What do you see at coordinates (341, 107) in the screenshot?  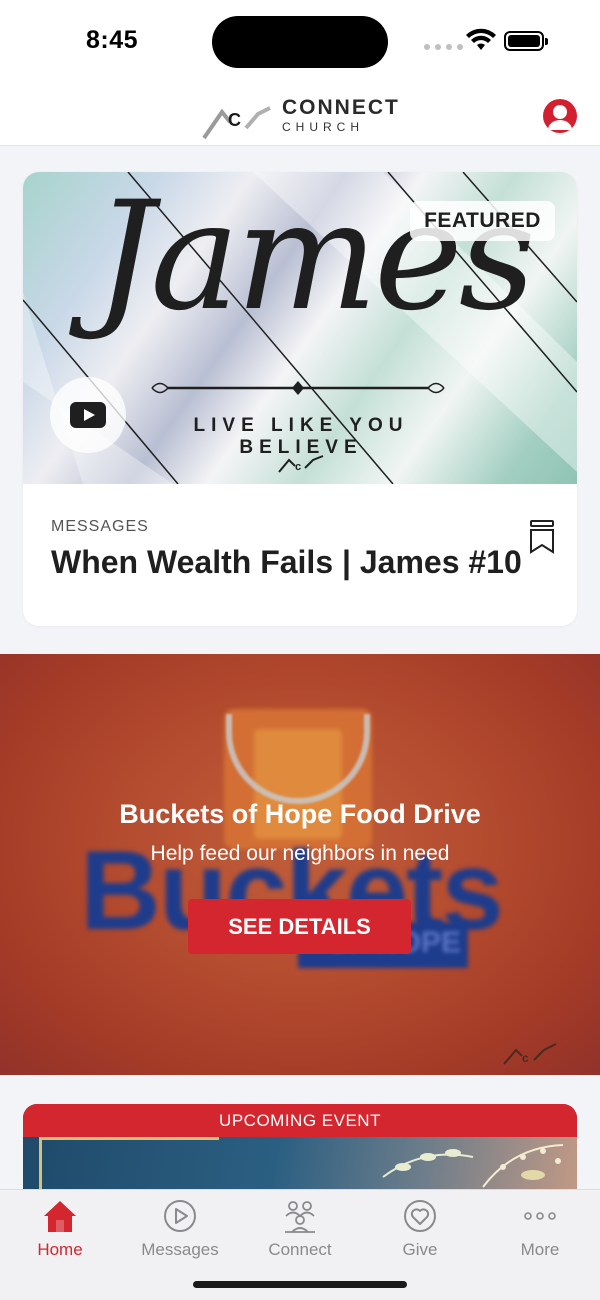 I see `church-logo-word: CONNECT` at bounding box center [341, 107].